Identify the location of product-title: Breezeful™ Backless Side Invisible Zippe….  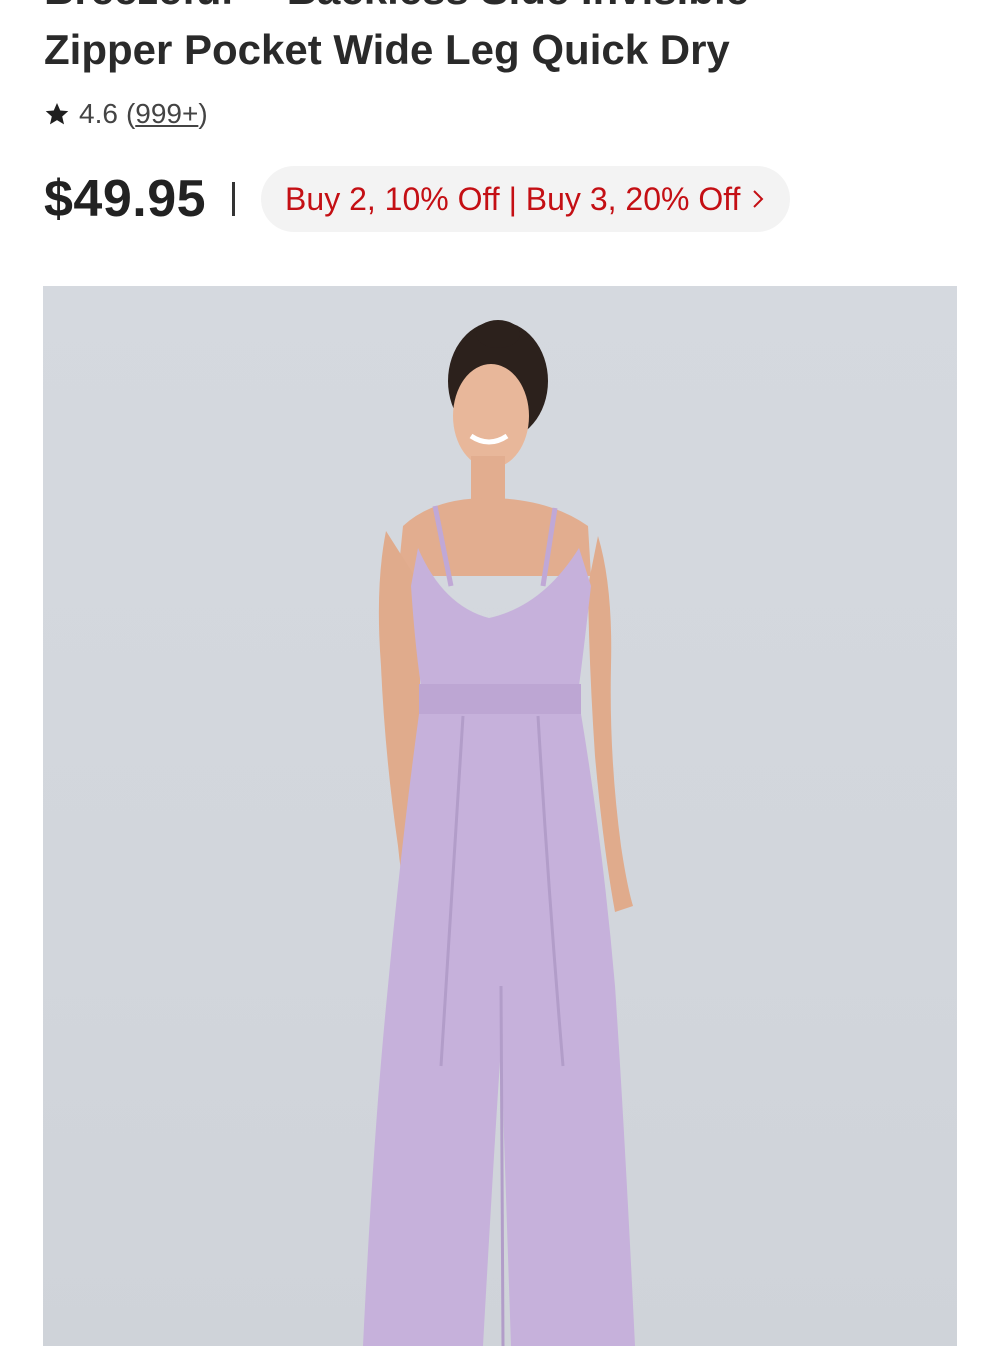
(504, 40).